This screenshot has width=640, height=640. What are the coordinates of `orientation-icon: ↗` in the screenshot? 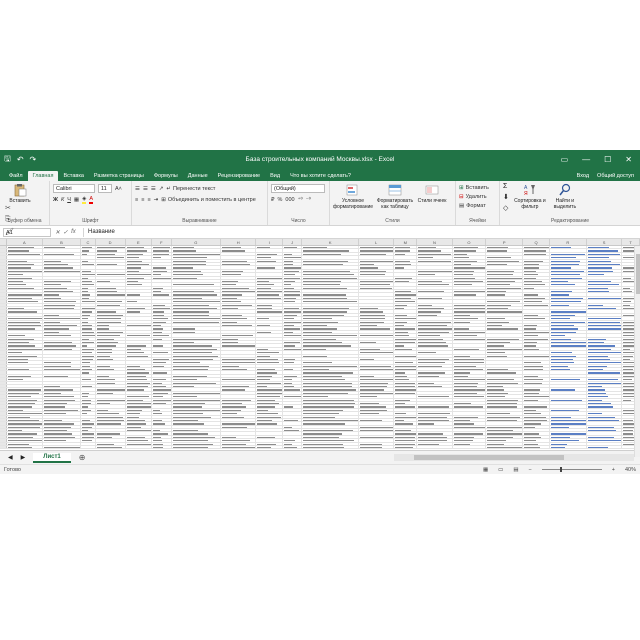 It's located at (161, 189).